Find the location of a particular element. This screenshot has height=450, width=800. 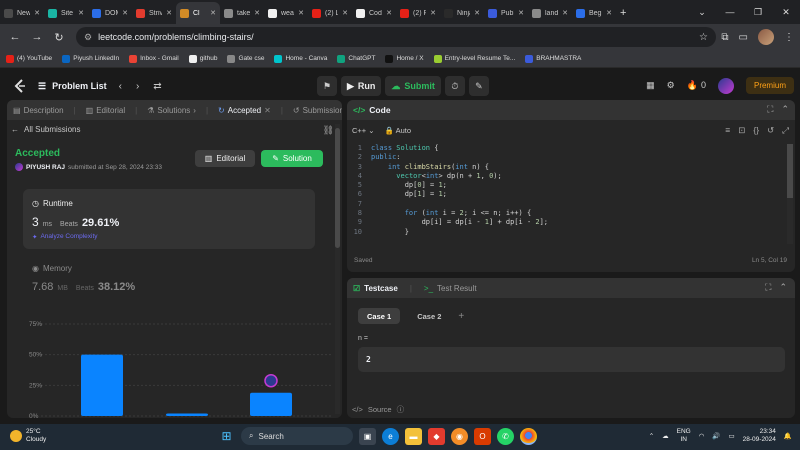

debug-icon: ⚑ is located at coordinates (327, 86).